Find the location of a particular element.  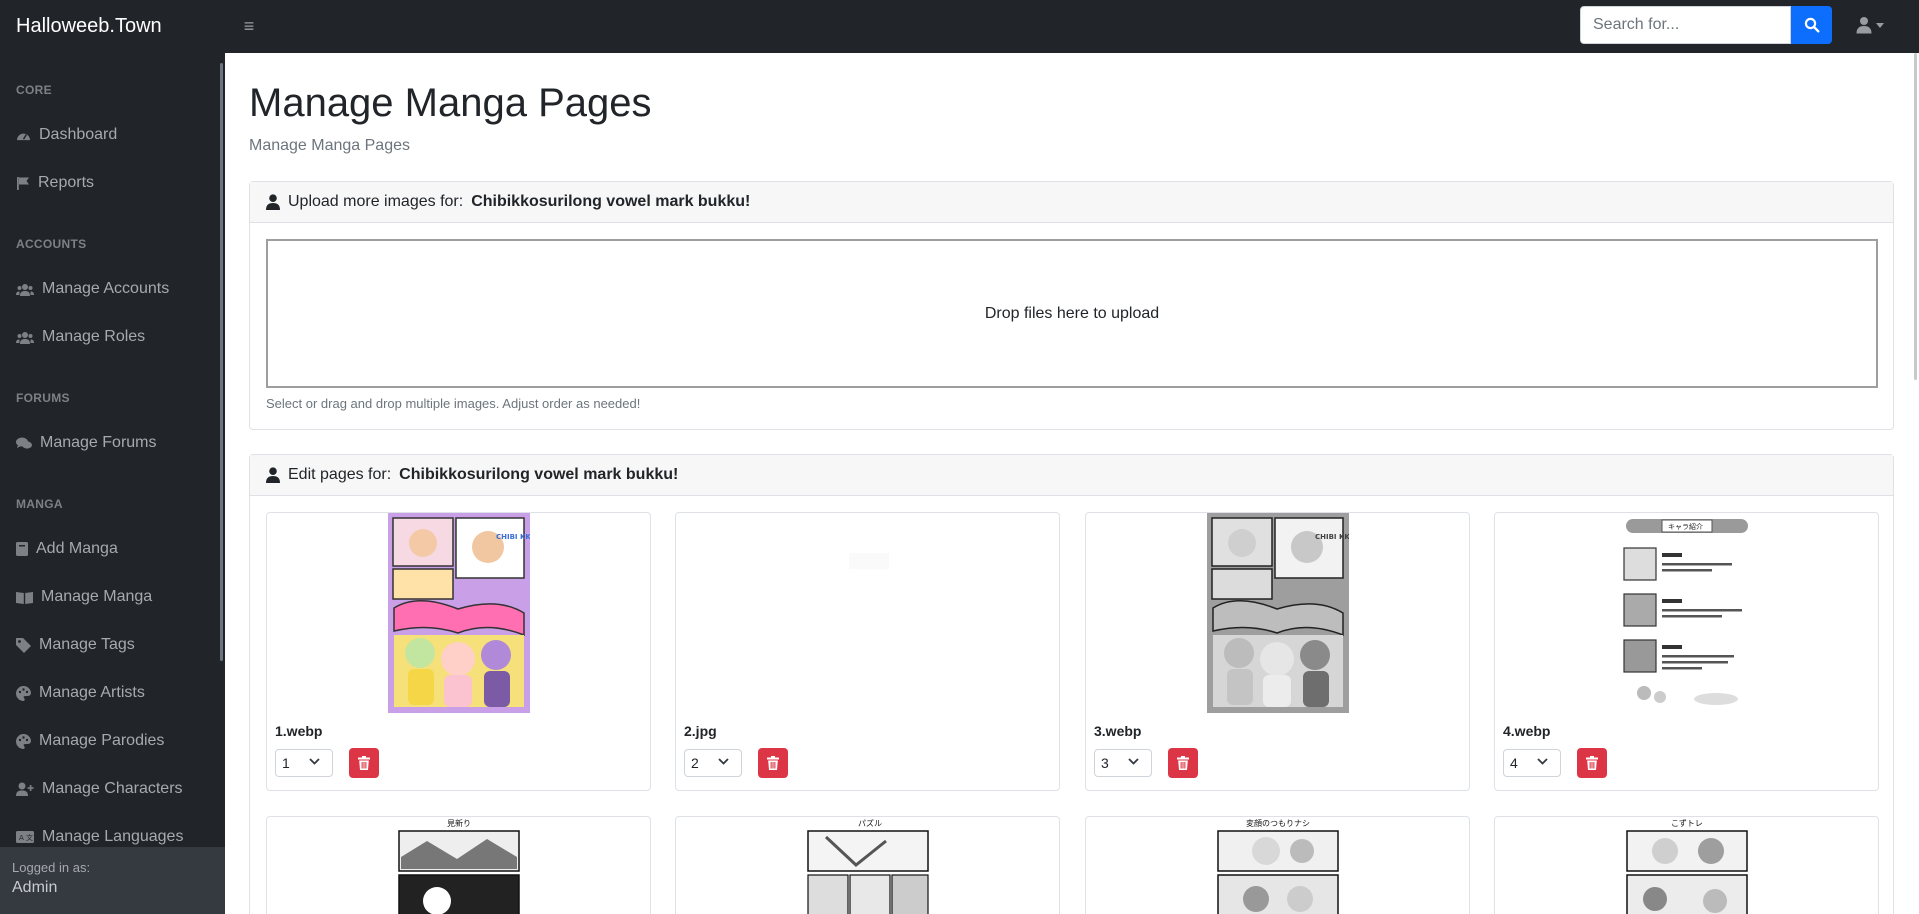

page-card: 2.jpg 2 is located at coordinates (867, 651).